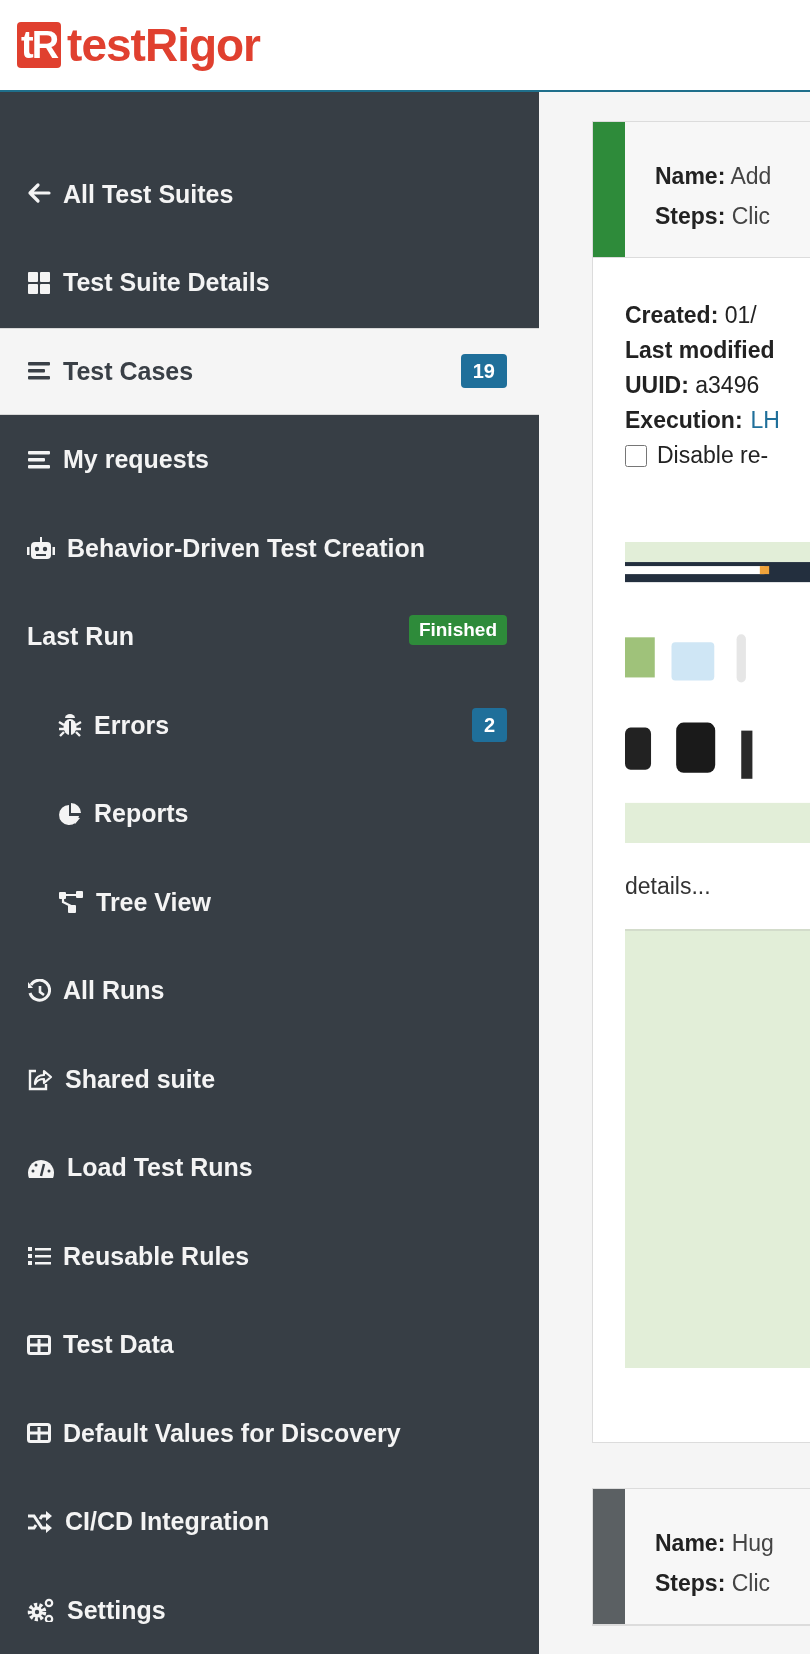  What do you see at coordinates (39, 990) in the screenshot?
I see `history-icon` at bounding box center [39, 990].